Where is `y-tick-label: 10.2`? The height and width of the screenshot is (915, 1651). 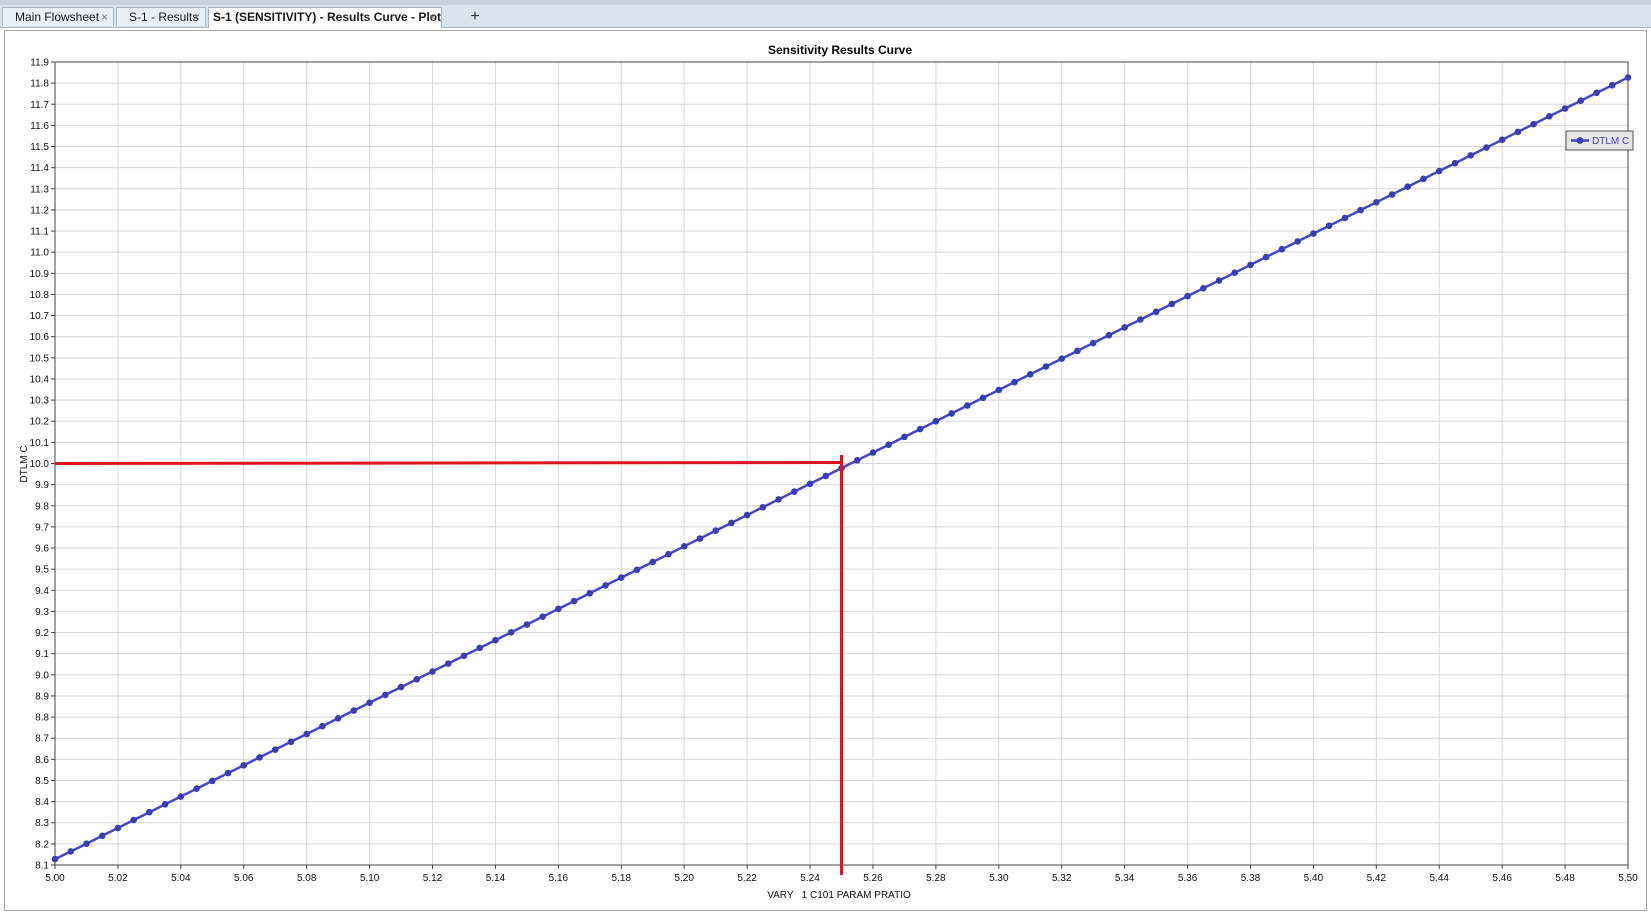
y-tick-label: 10.2 is located at coordinates (40, 422).